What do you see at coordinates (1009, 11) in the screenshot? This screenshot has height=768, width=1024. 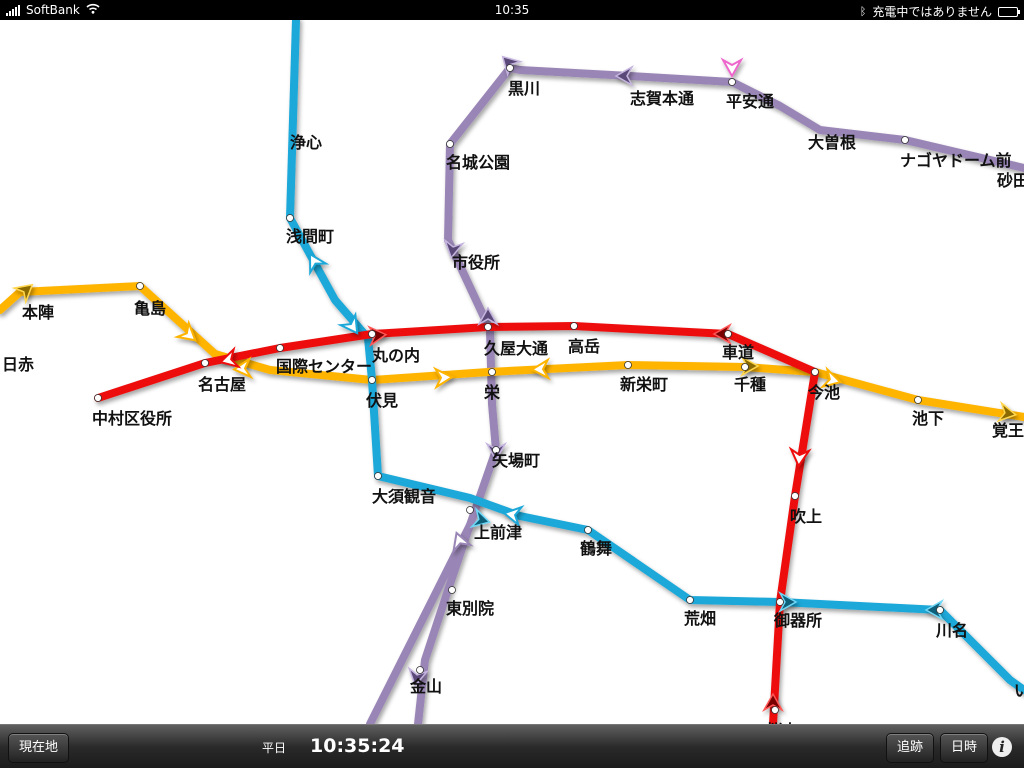 I see `battery-icon` at bounding box center [1009, 11].